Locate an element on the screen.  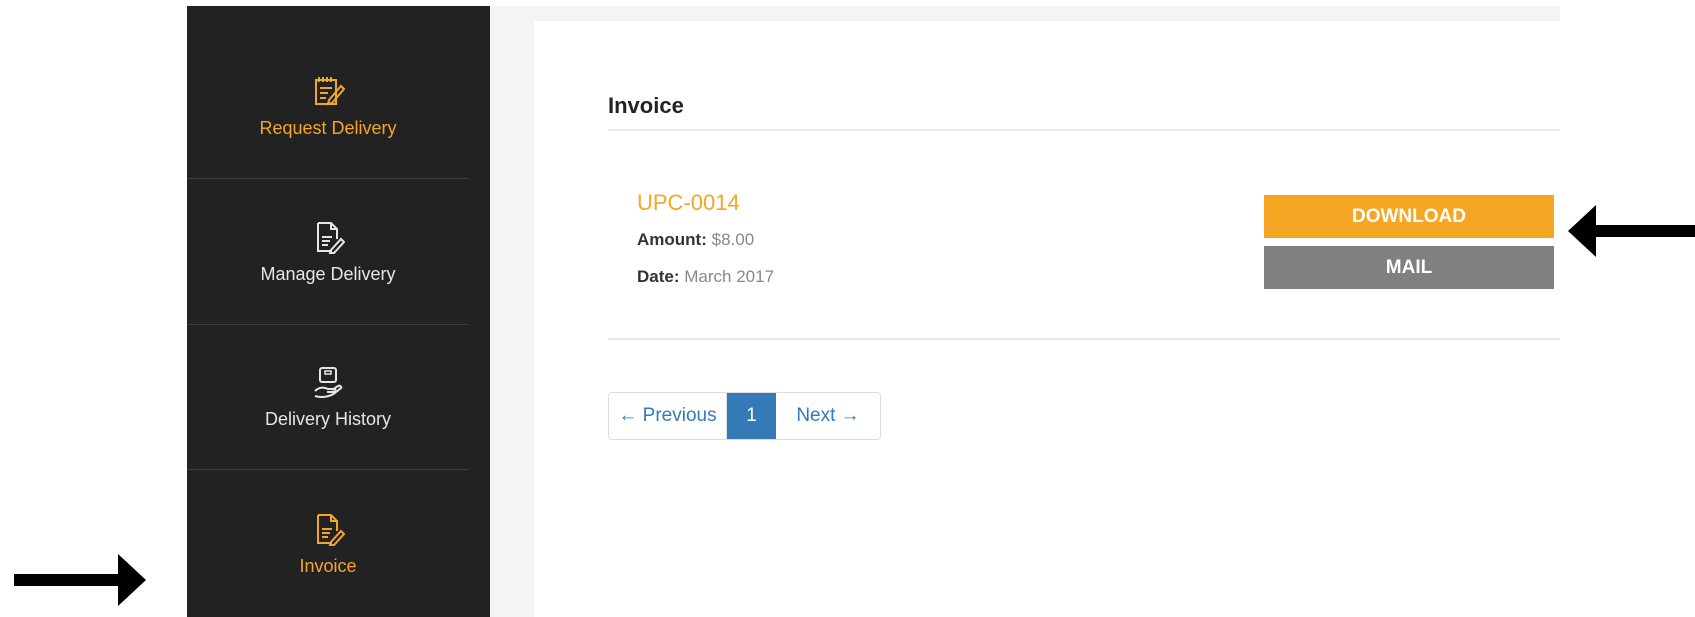
date-value: March 2017 is located at coordinates (729, 276).